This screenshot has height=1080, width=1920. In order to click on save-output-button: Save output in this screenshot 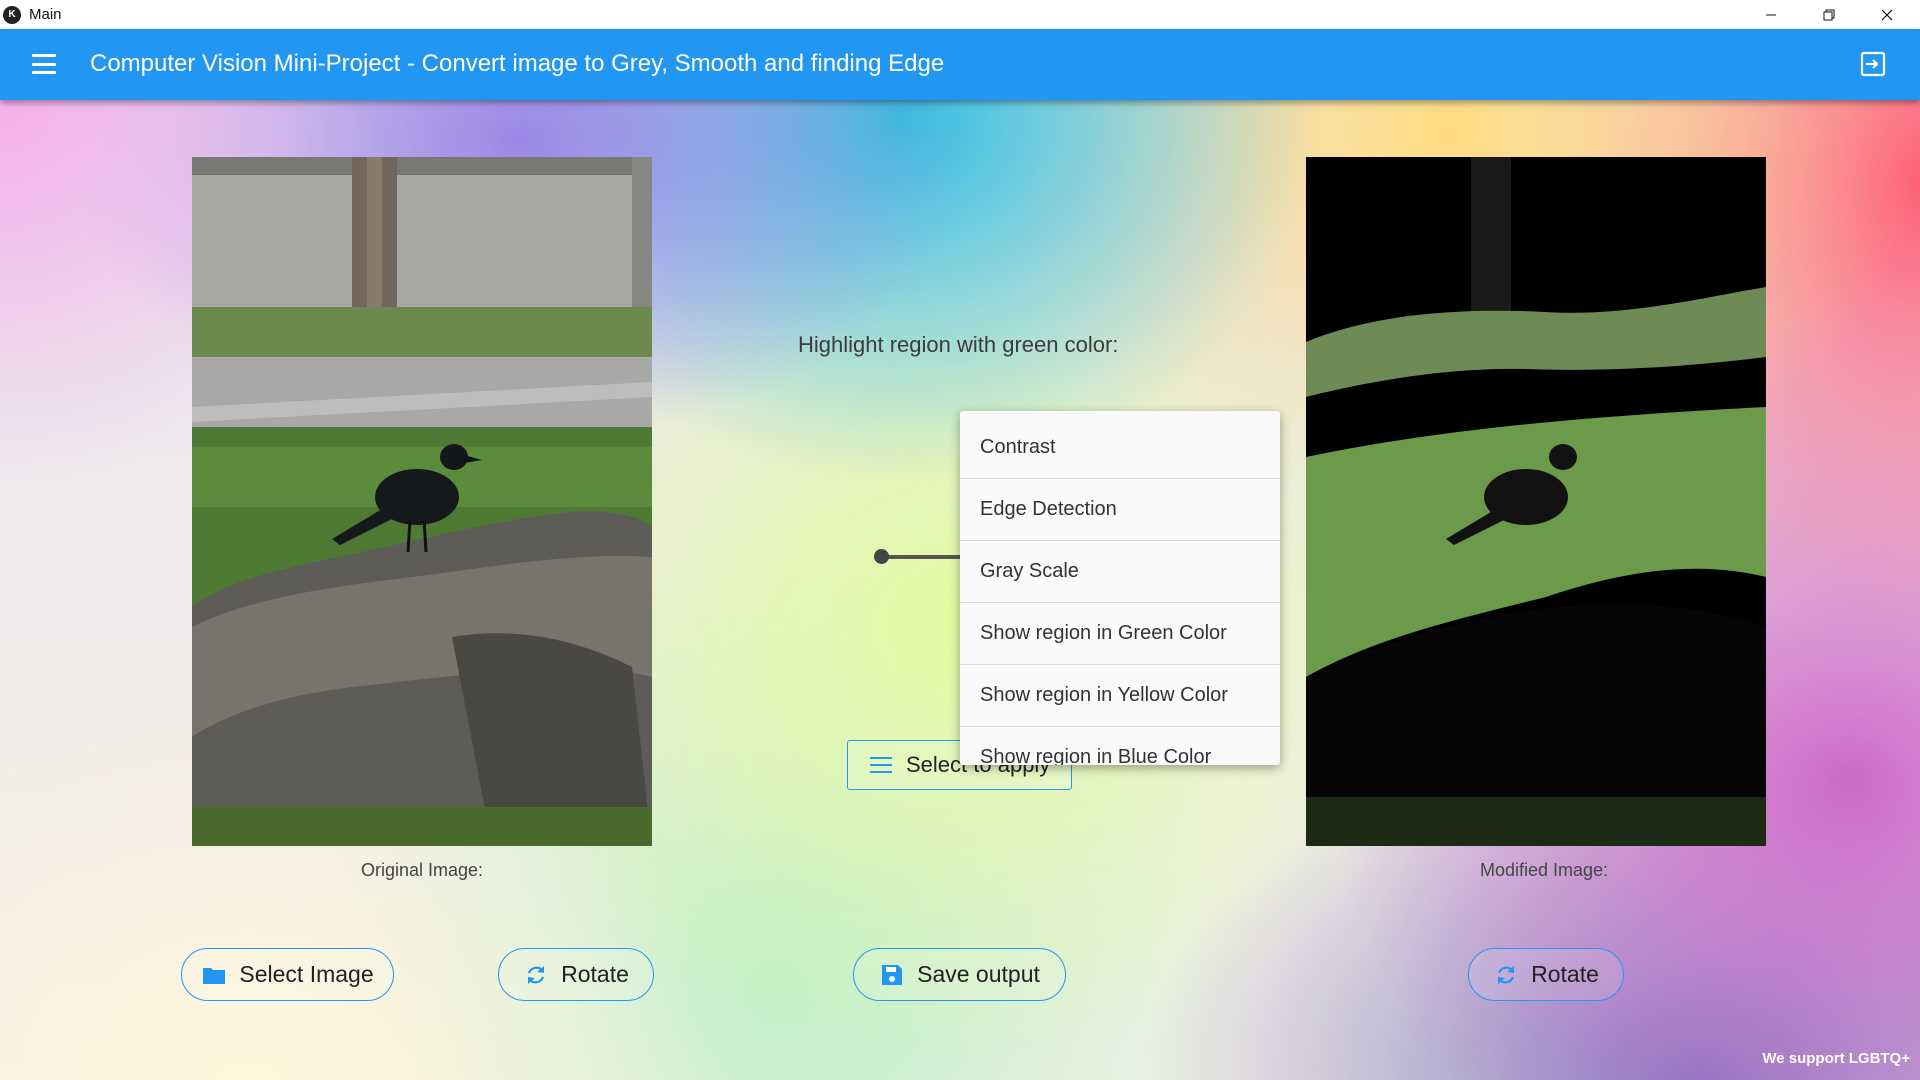, I will do `click(959, 974)`.